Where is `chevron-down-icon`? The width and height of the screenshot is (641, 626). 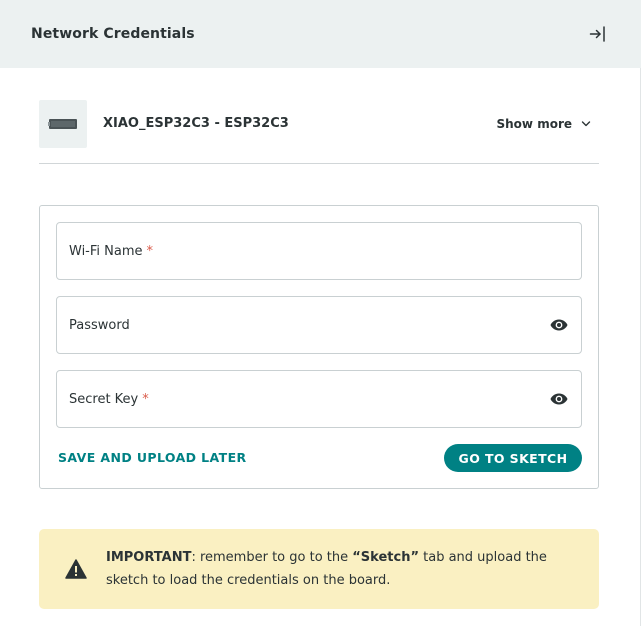 chevron-down-icon is located at coordinates (586, 124).